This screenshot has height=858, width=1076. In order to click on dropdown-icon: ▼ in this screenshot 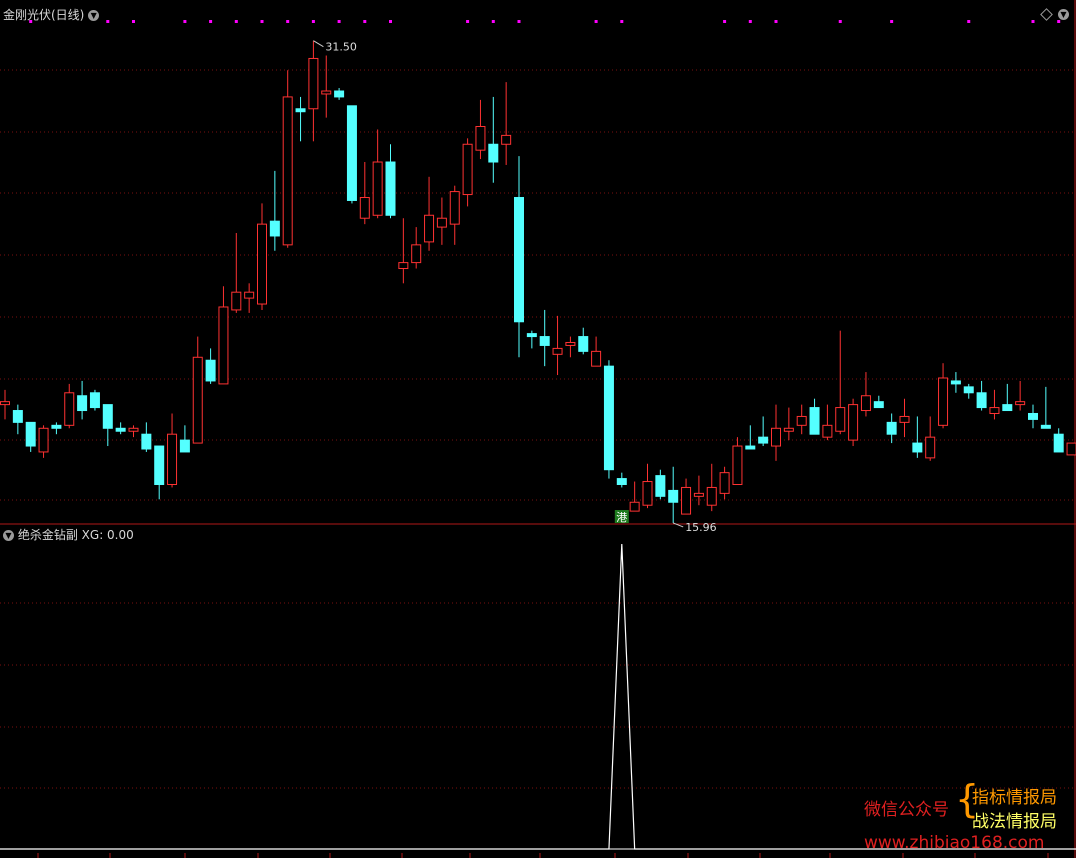, I will do `click(94, 15)`.